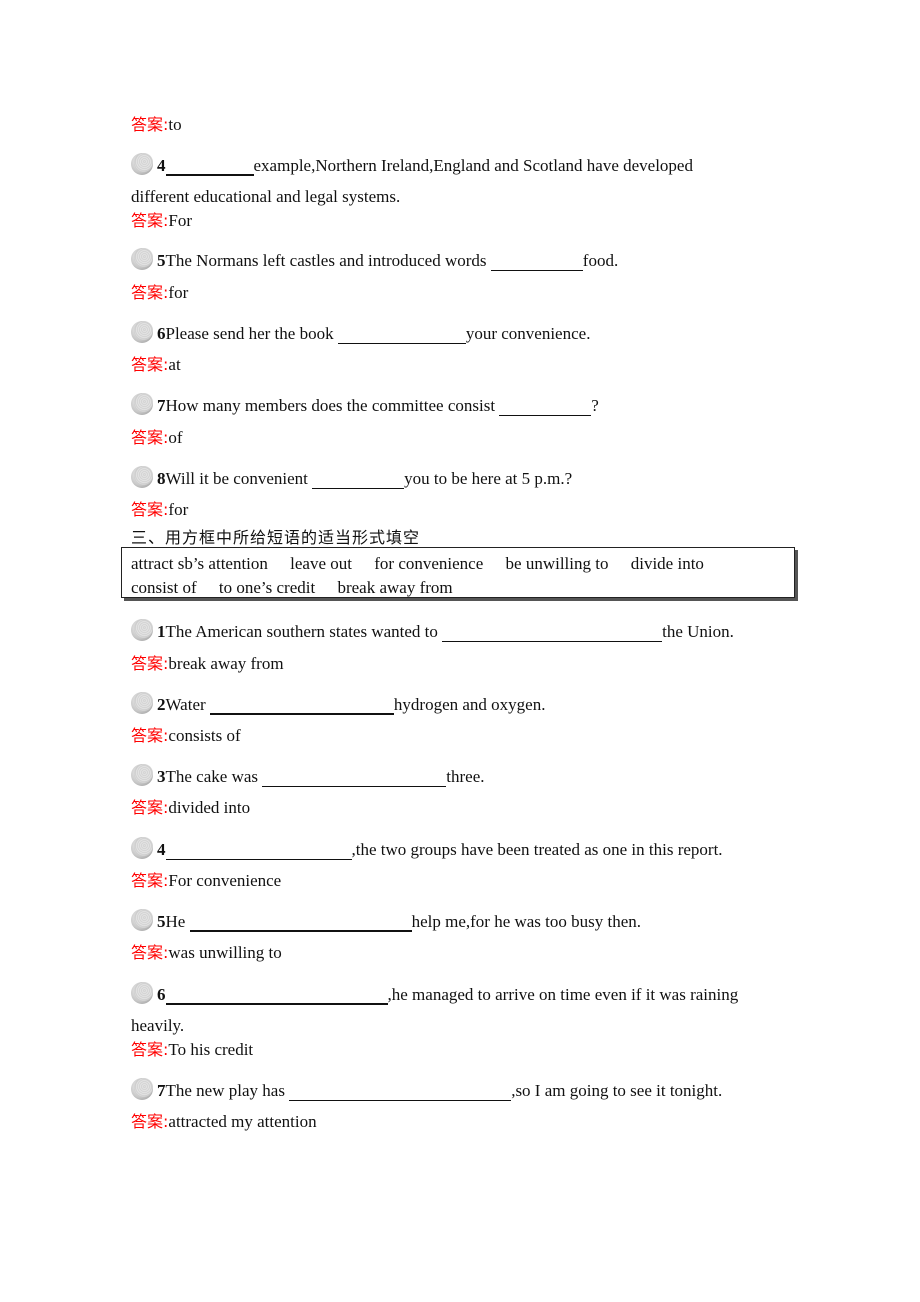  What do you see at coordinates (158, 1025) in the screenshot?
I see `question-continuation: heavily.` at bounding box center [158, 1025].